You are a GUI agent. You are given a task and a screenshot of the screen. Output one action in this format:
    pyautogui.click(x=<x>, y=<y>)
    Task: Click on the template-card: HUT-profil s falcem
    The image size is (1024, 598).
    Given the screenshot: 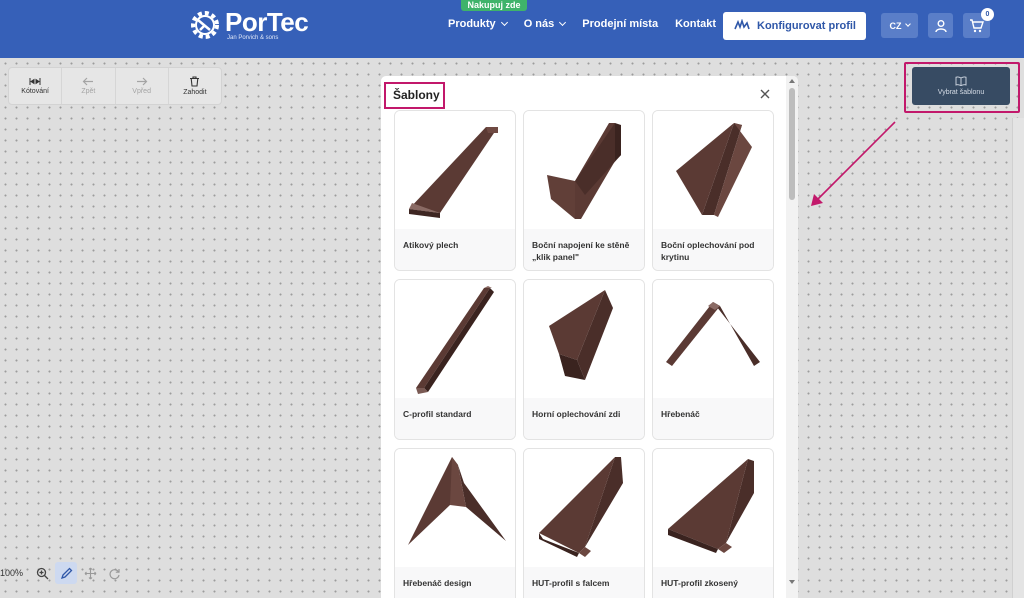 What is the action you would take?
    pyautogui.click(x=584, y=523)
    